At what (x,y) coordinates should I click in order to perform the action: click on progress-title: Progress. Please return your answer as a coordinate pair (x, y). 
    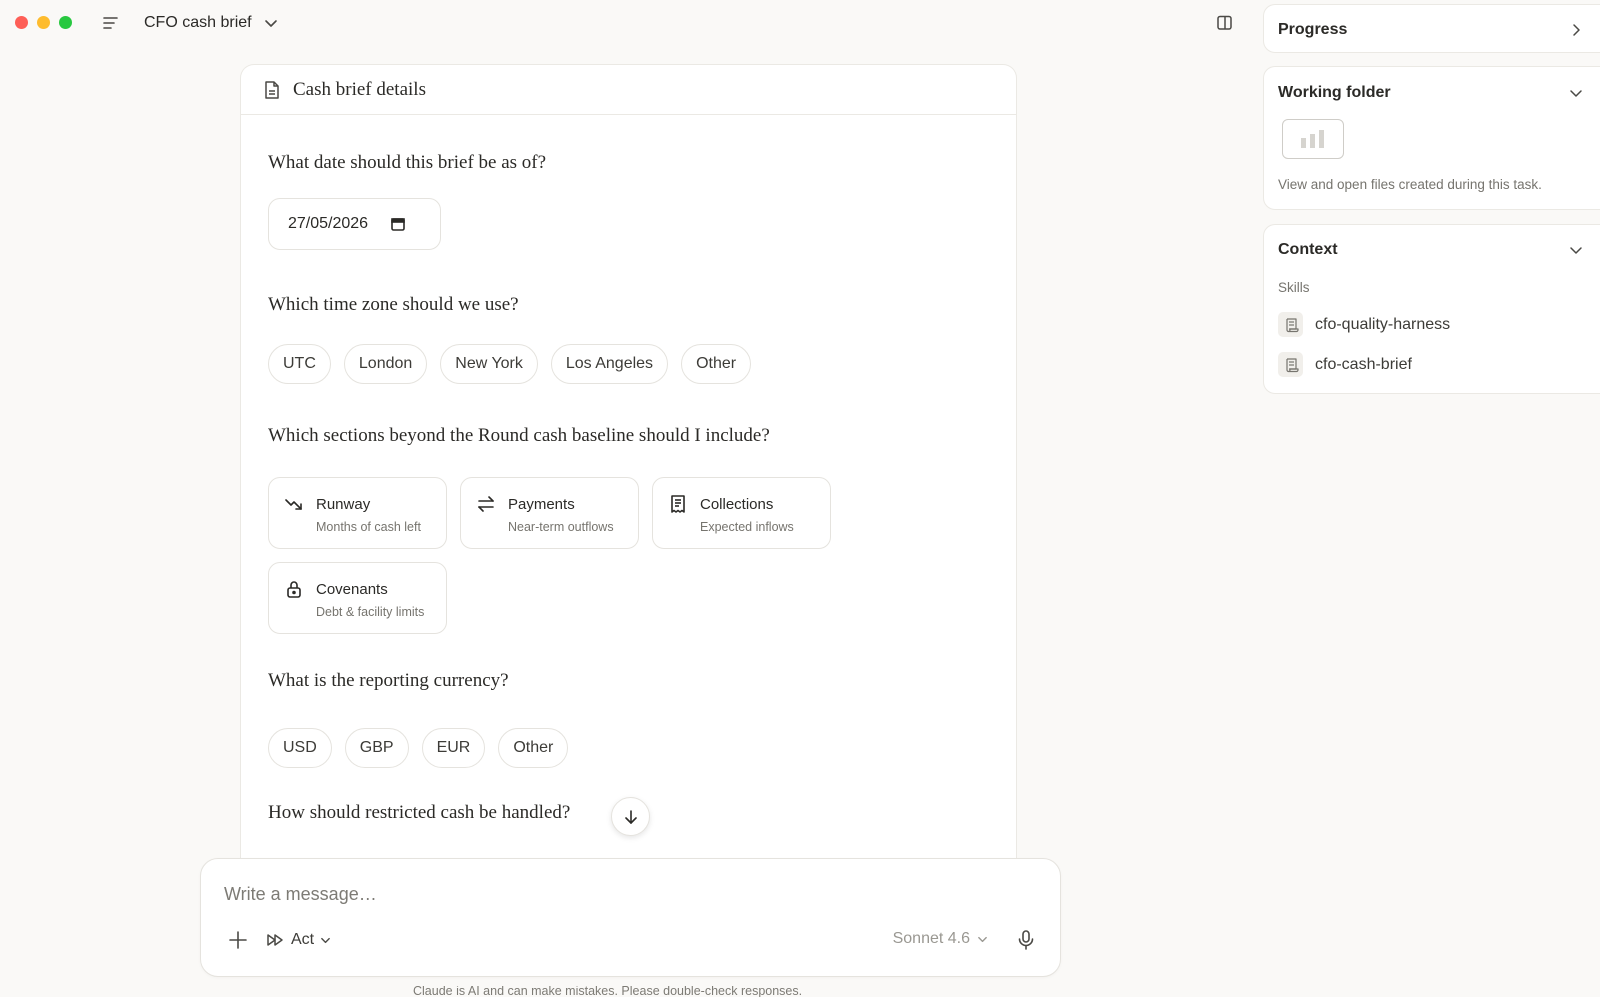
    Looking at the image, I should click on (1313, 29).